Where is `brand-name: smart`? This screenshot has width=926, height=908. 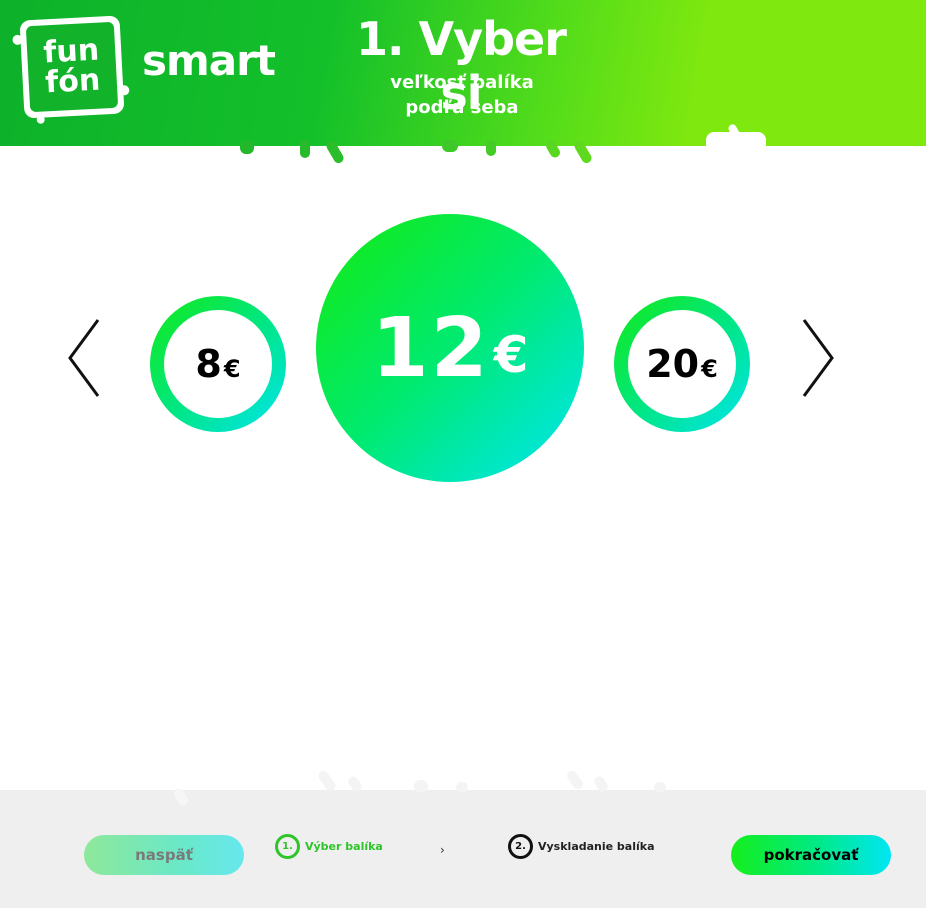 brand-name: smart is located at coordinates (209, 60).